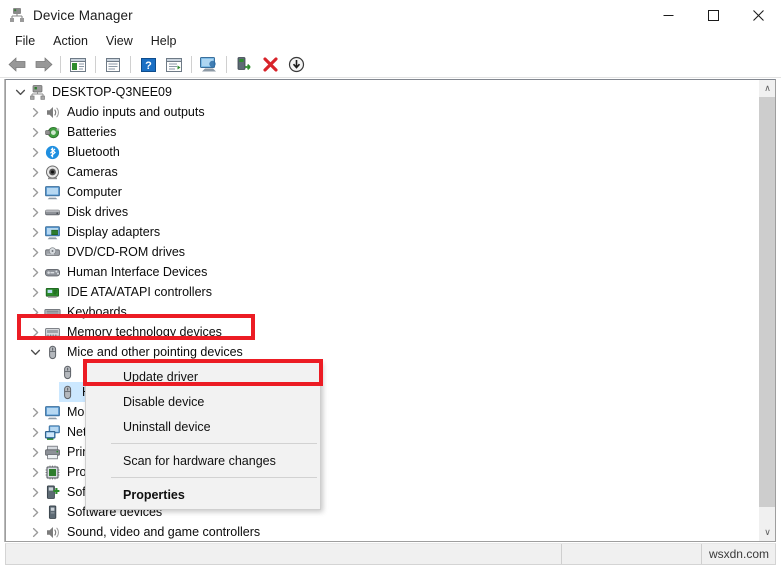  Describe the element at coordinates (296, 65) in the screenshot. I see `disable-device-icon` at that location.